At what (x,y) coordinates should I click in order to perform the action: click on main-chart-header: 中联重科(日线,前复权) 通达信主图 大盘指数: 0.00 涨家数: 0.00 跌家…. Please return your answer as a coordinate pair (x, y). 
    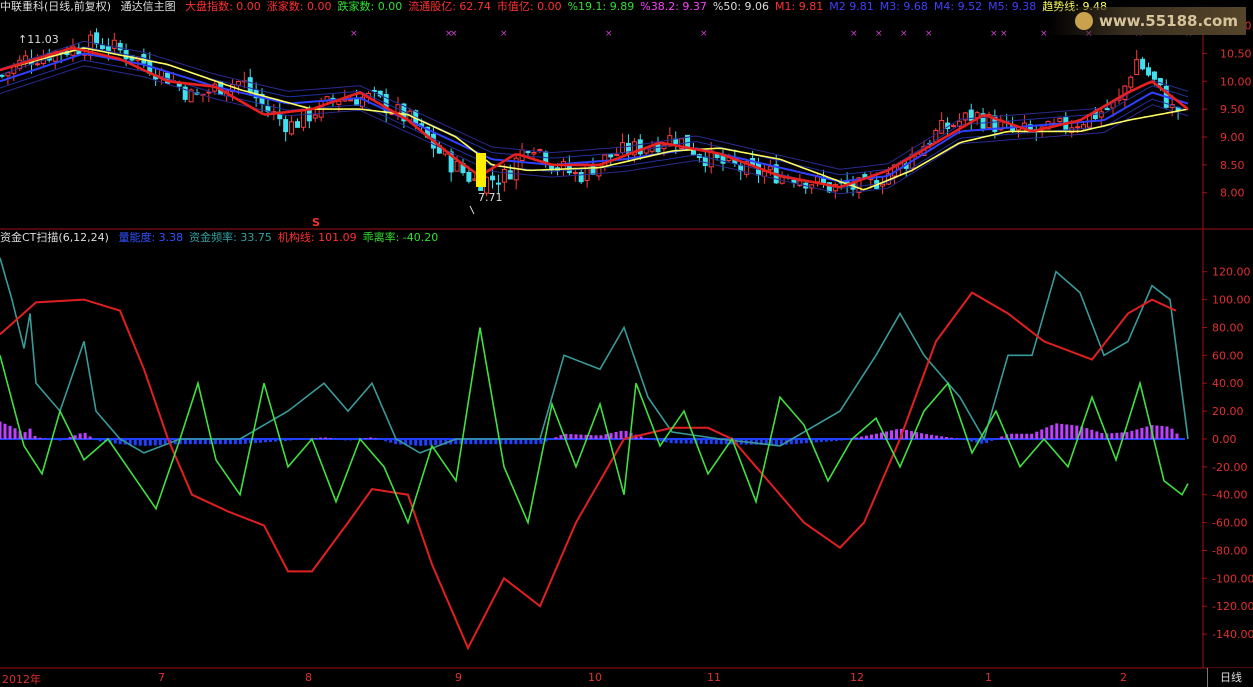
    Looking at the image, I should click on (559, 7).